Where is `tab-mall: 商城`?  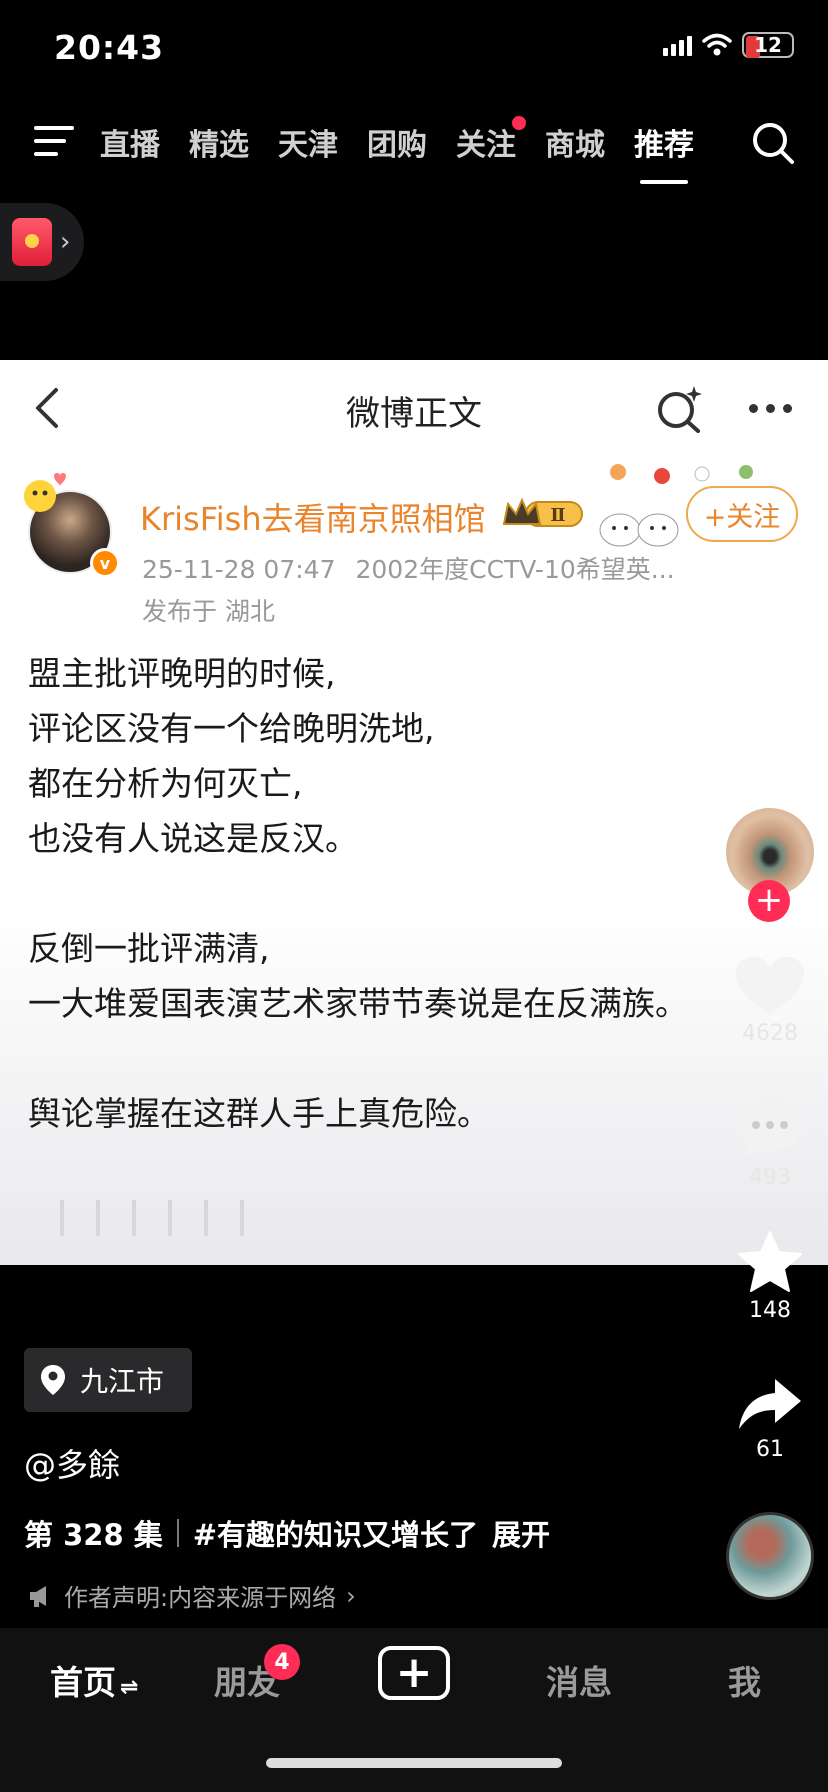
tab-mall: 商城 is located at coordinates (575, 142).